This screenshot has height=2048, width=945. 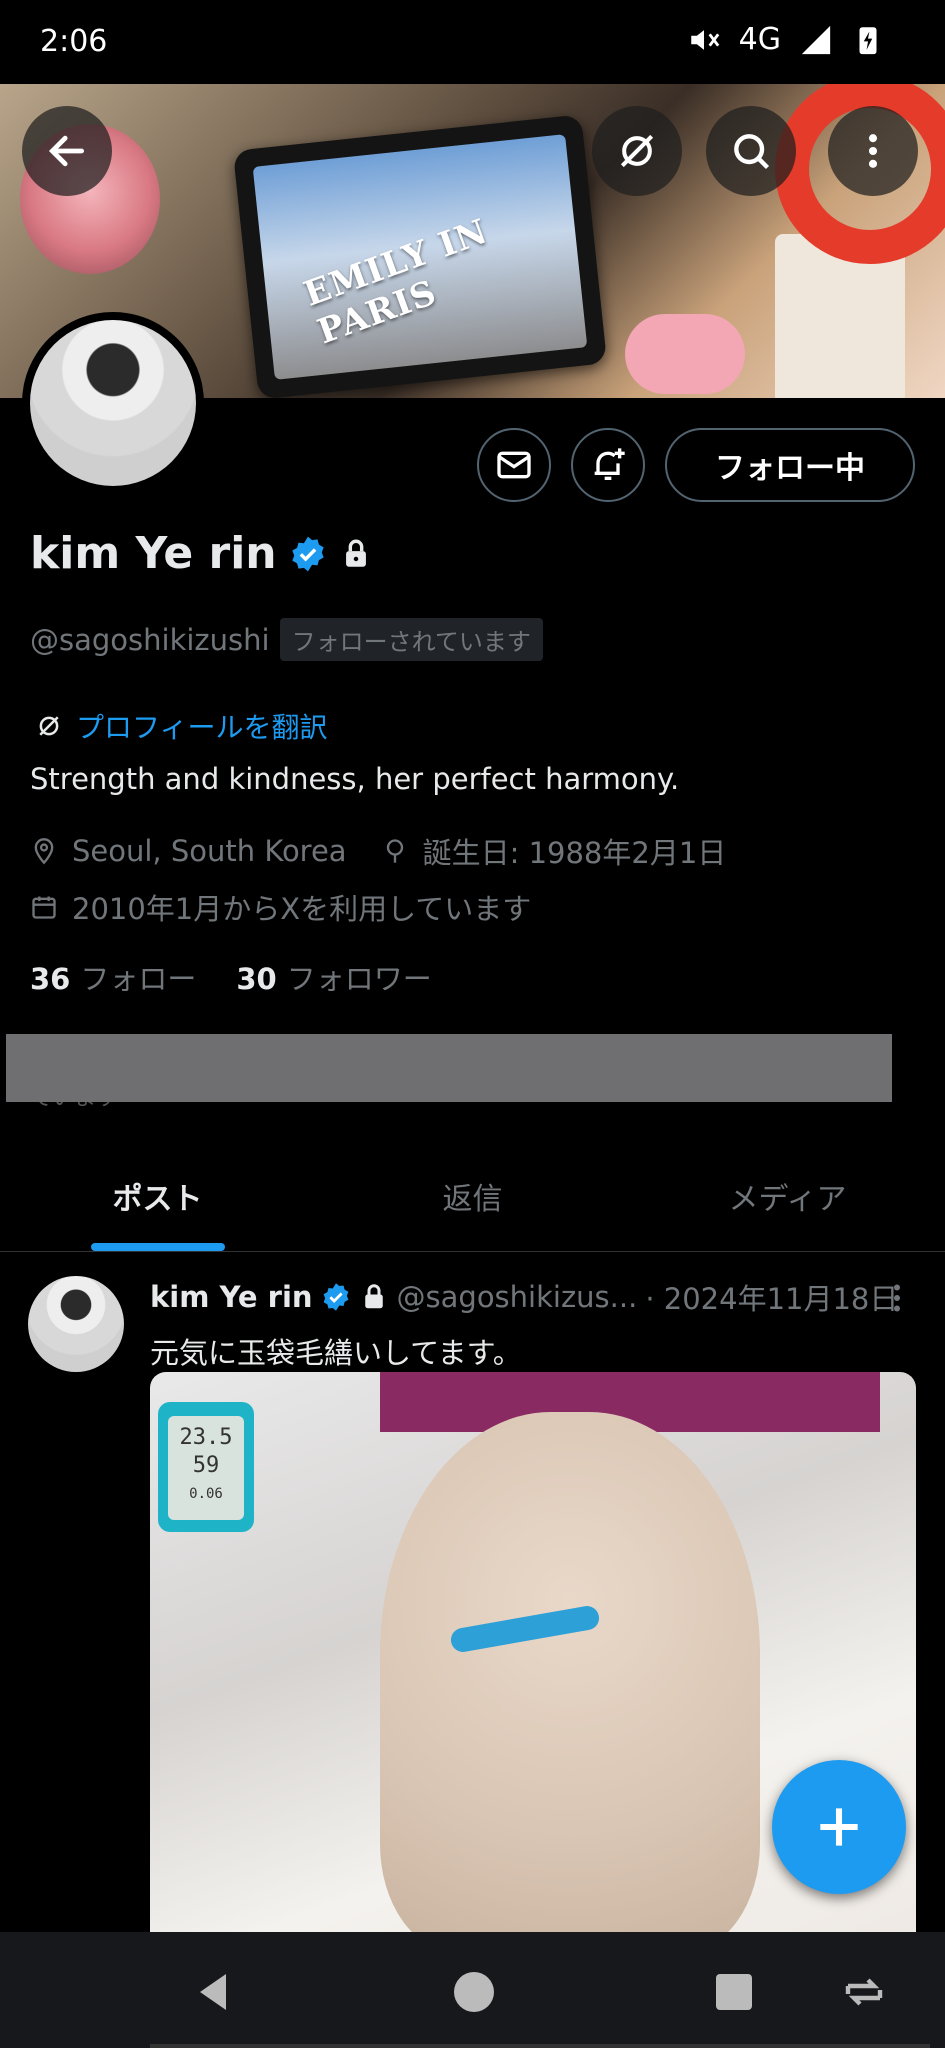 What do you see at coordinates (787, 1195) in the screenshot?
I see `tab-media: メディア` at bounding box center [787, 1195].